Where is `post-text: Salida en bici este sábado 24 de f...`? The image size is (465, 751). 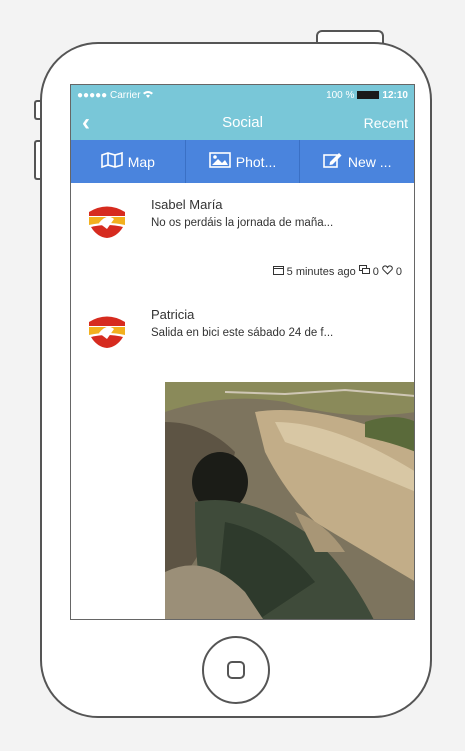 post-text: Salida en bici este sábado 24 de f... is located at coordinates (242, 333).